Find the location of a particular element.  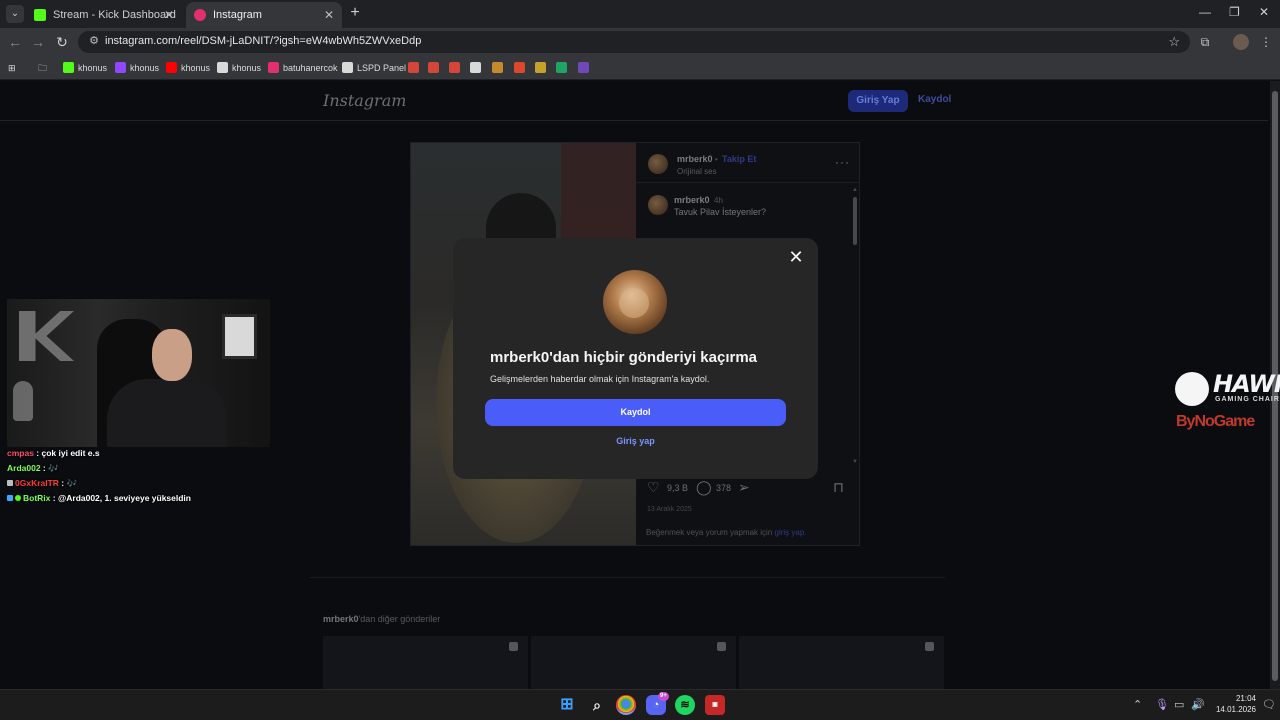

close-icon: ✕ is located at coordinates (796, 257).